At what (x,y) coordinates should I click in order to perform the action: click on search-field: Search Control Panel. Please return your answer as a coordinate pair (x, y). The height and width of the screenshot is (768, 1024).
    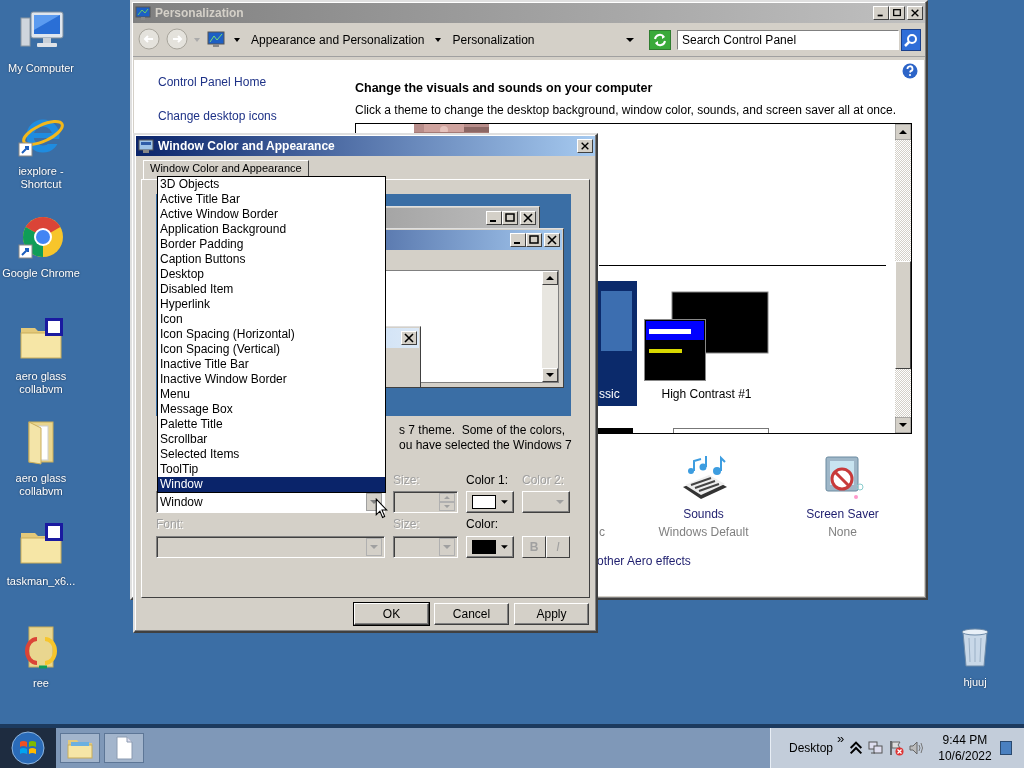
    Looking at the image, I should click on (788, 40).